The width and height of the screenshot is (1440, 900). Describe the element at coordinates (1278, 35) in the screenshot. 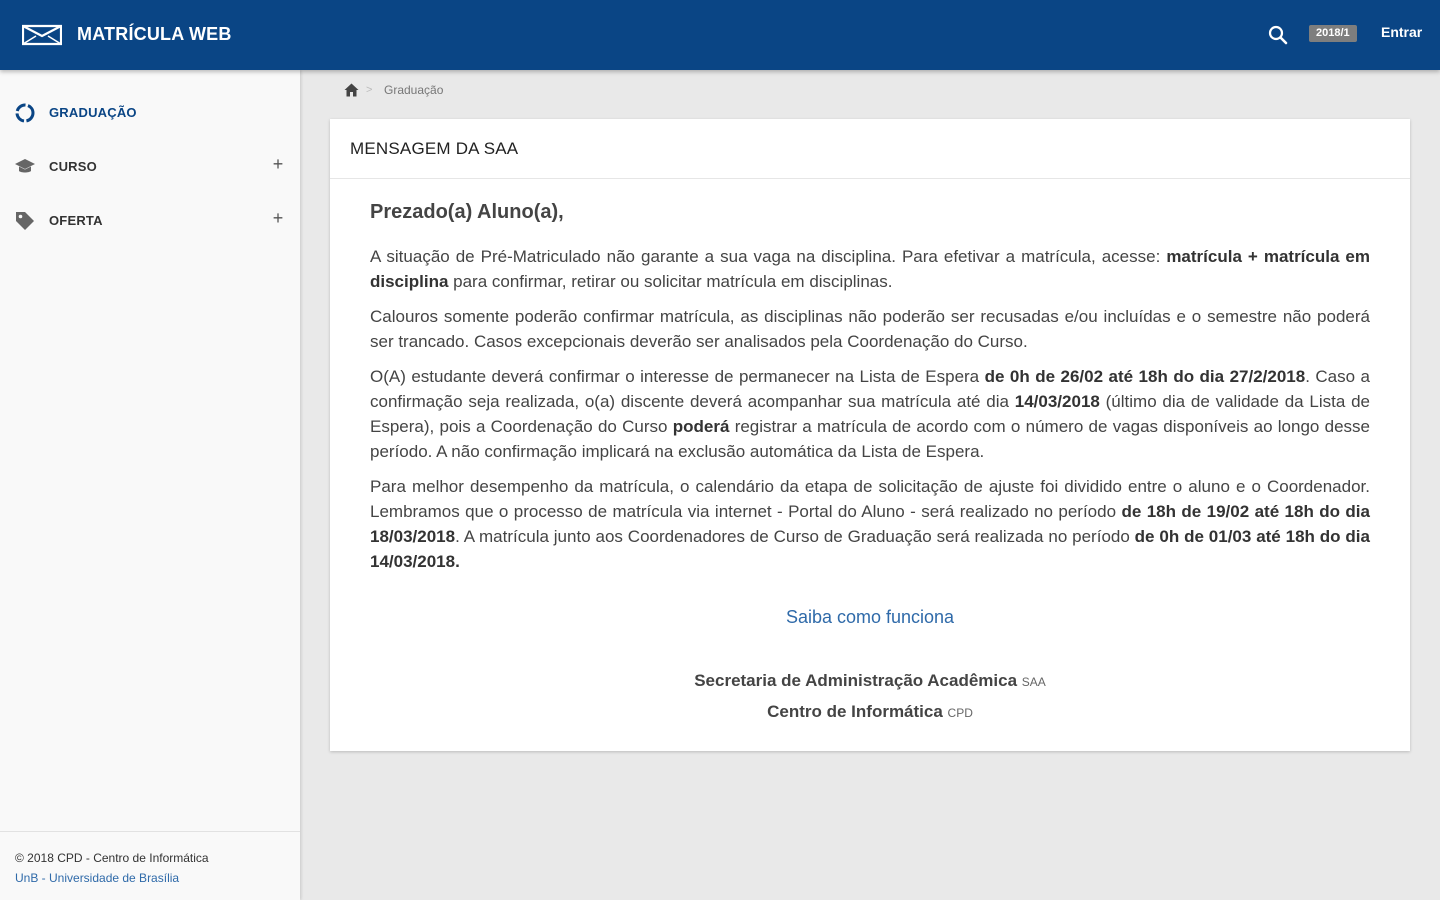

I see `search-icon` at that location.